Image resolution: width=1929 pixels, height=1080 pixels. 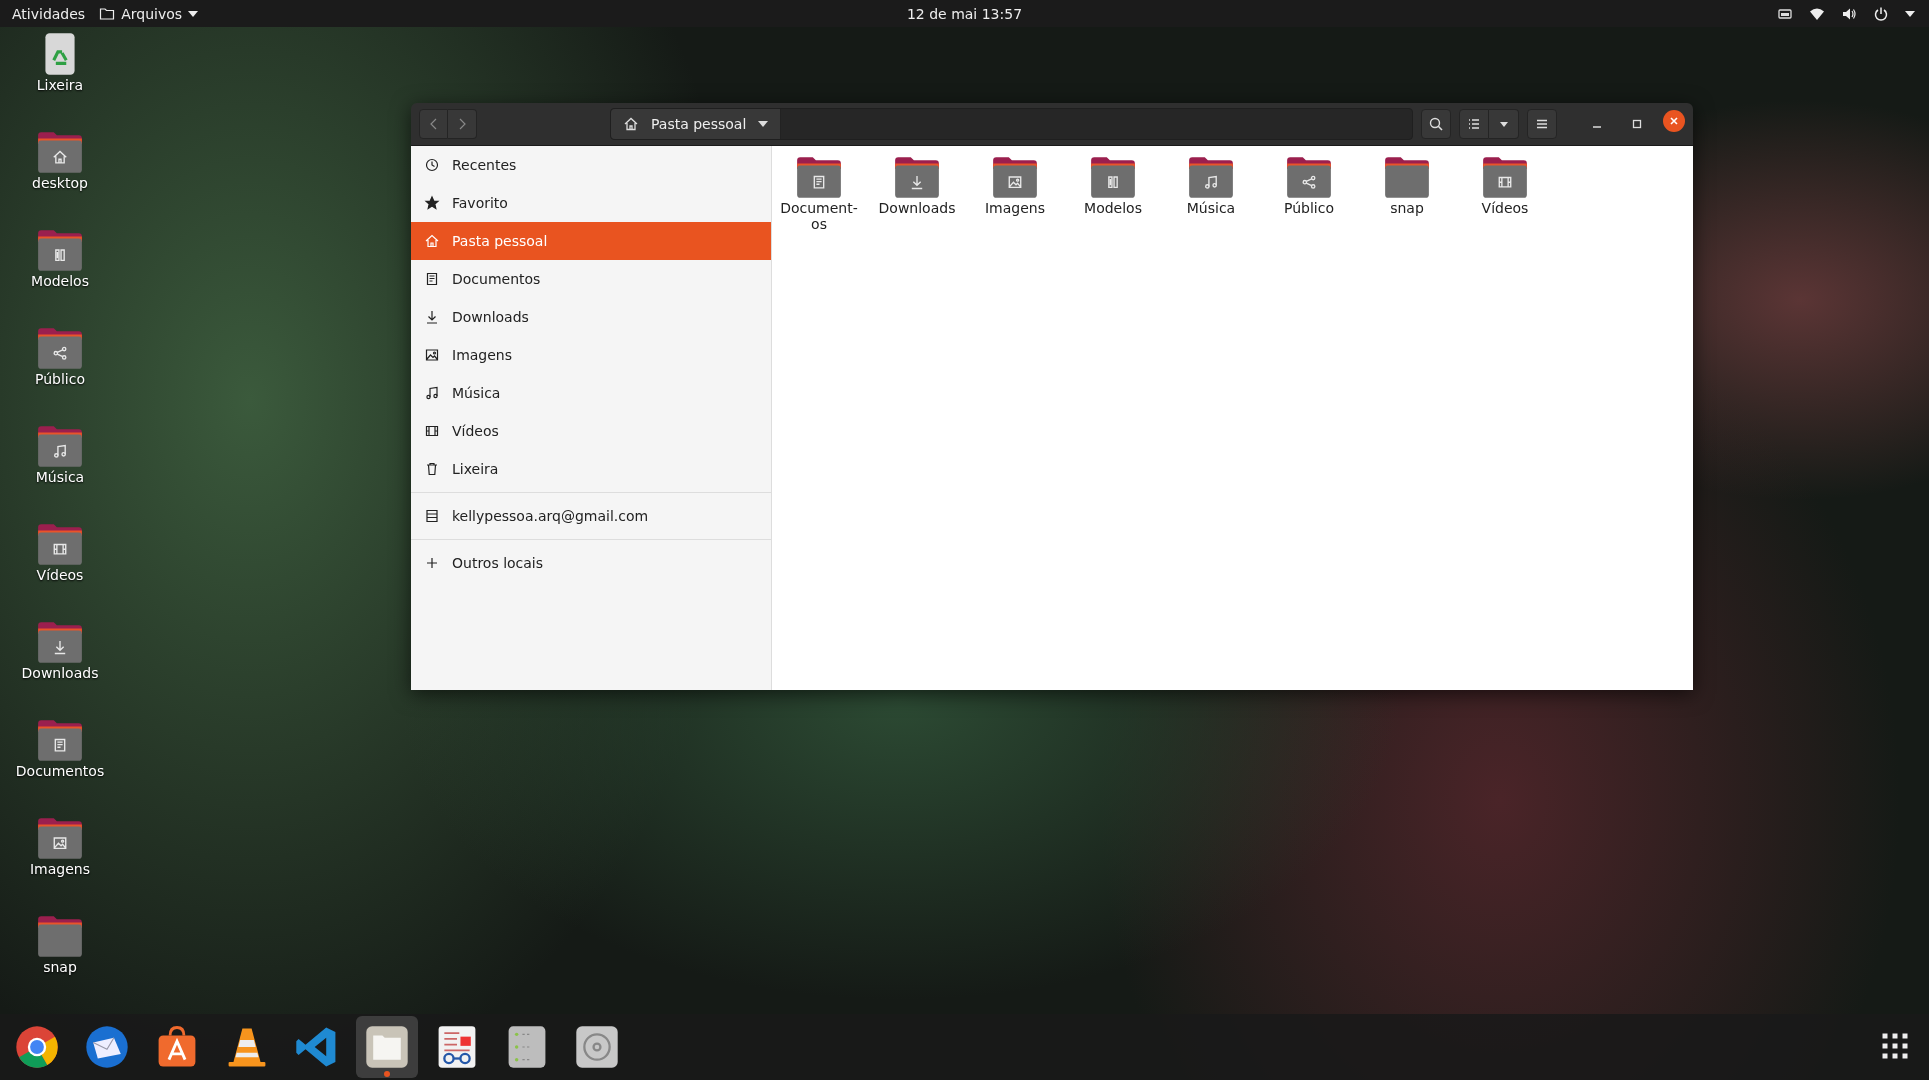 I want to click on film-icon, so click(x=432, y=431).